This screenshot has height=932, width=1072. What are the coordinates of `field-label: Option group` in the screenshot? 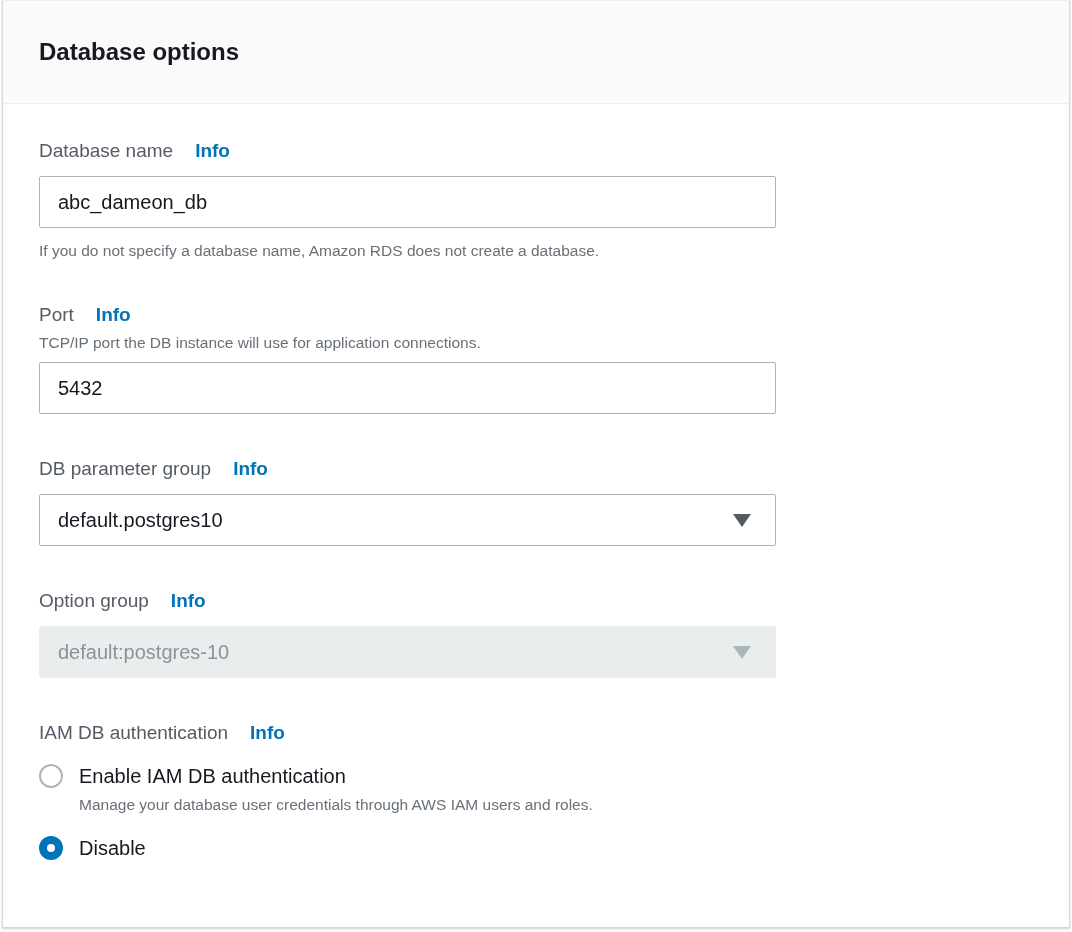 It's located at (94, 601).